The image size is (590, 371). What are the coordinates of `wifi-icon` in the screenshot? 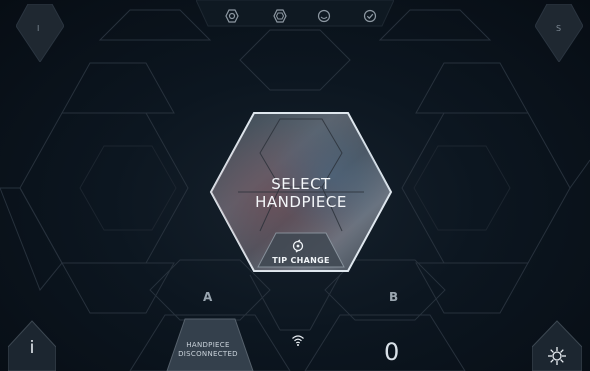 It's located at (298, 340).